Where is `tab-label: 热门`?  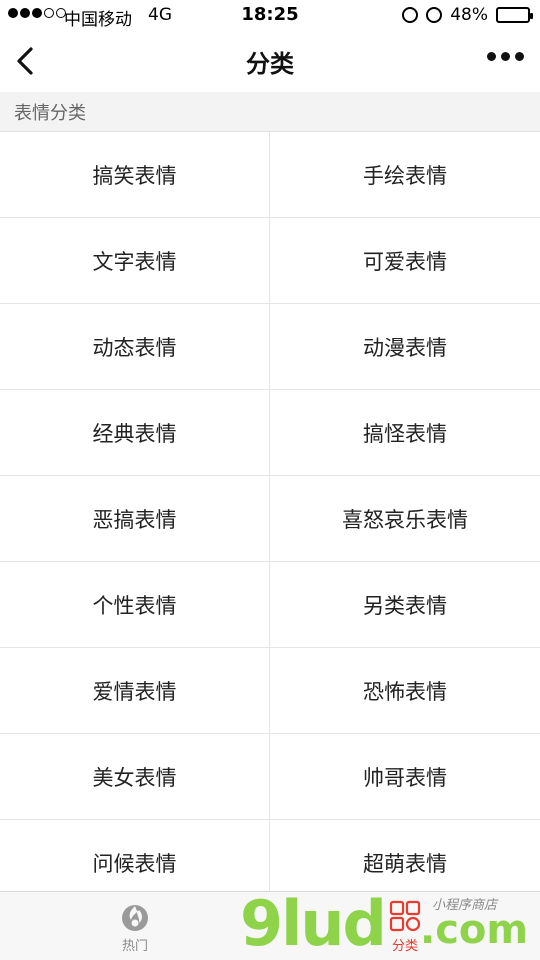
tab-label: 热门 is located at coordinates (134, 946).